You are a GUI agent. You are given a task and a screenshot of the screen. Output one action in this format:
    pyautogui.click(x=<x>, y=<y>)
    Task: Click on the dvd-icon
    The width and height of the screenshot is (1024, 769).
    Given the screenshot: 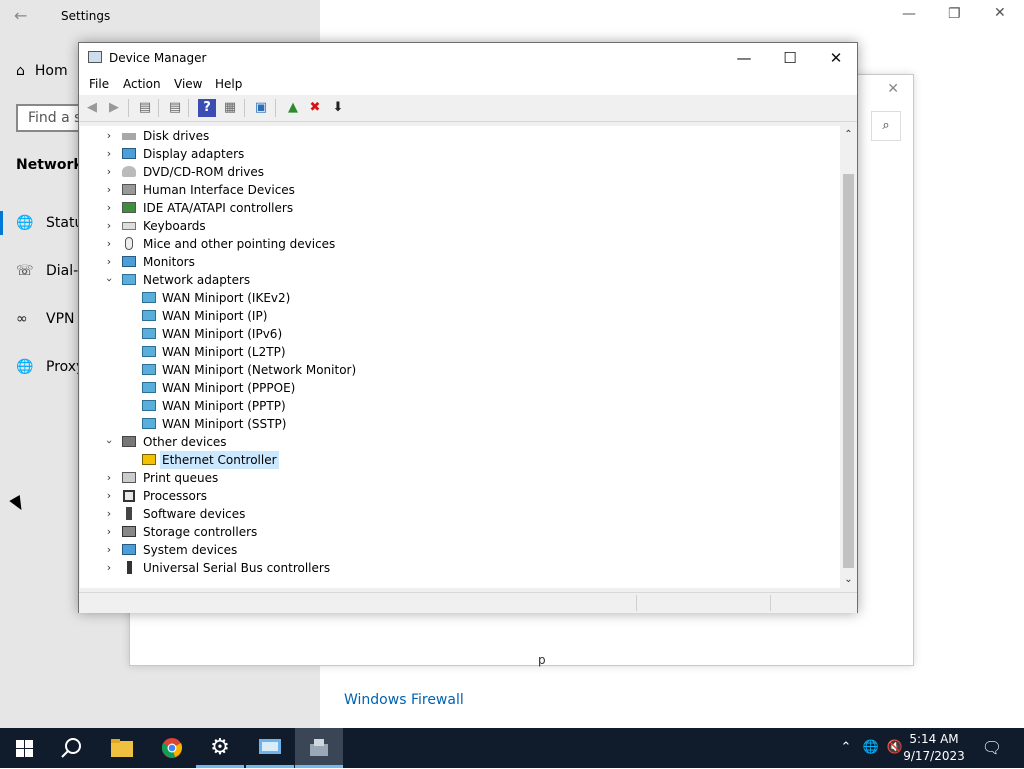 What is the action you would take?
    pyautogui.click(x=129, y=171)
    